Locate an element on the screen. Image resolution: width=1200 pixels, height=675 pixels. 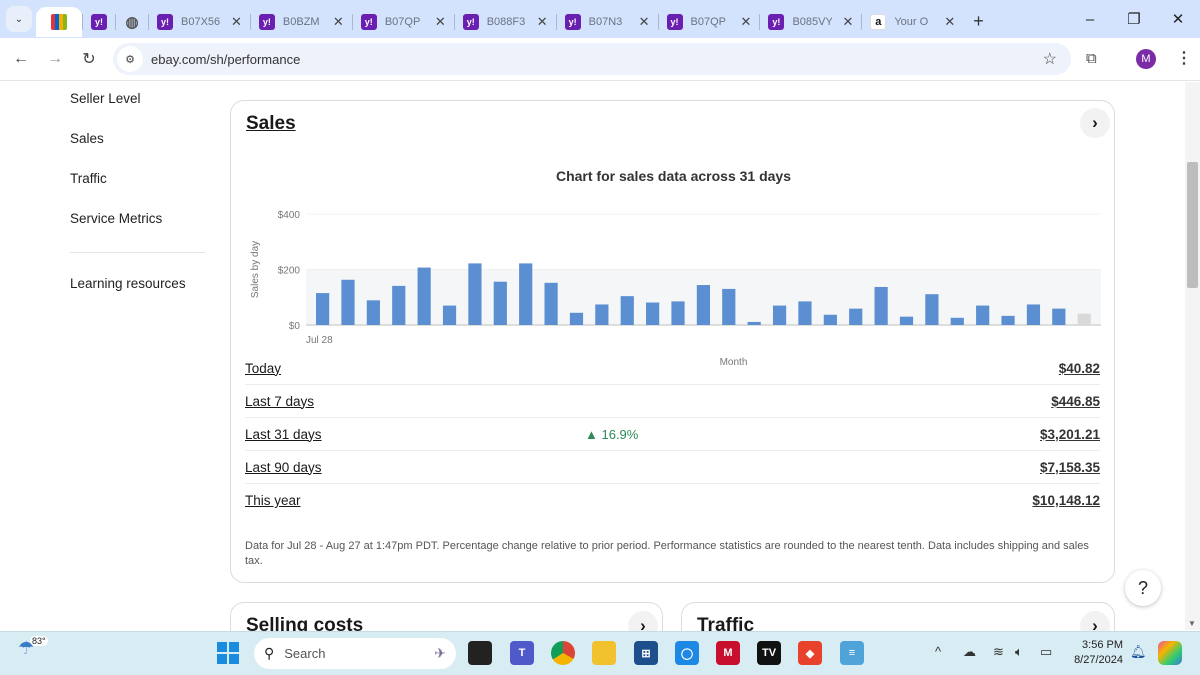
taskbar-search: ⚲ Search ✈ is located at coordinates (355, 653).